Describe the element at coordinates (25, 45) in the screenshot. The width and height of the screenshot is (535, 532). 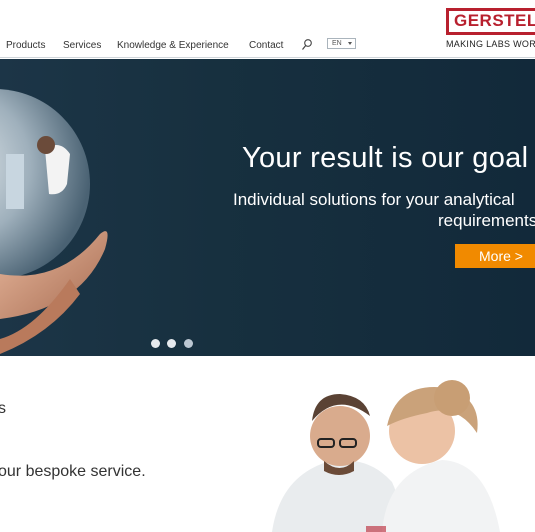
I see `nav-products: Products` at that location.